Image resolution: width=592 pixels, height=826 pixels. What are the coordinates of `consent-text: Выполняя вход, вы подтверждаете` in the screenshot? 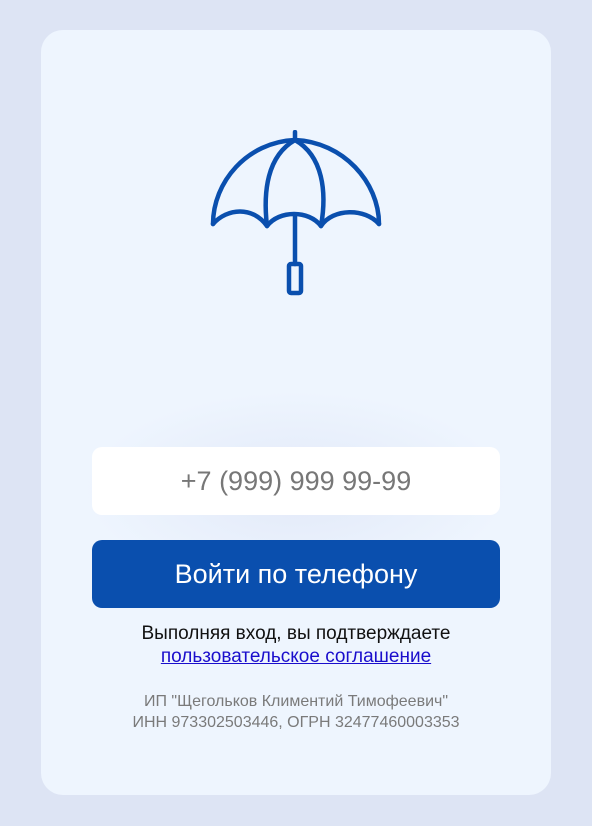 It's located at (296, 633).